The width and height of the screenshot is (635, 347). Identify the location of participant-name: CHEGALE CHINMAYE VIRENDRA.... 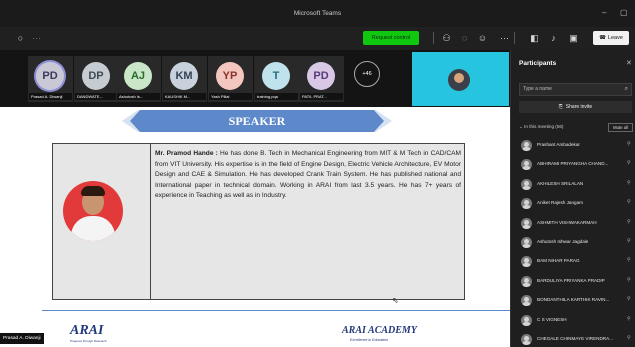
(575, 338).